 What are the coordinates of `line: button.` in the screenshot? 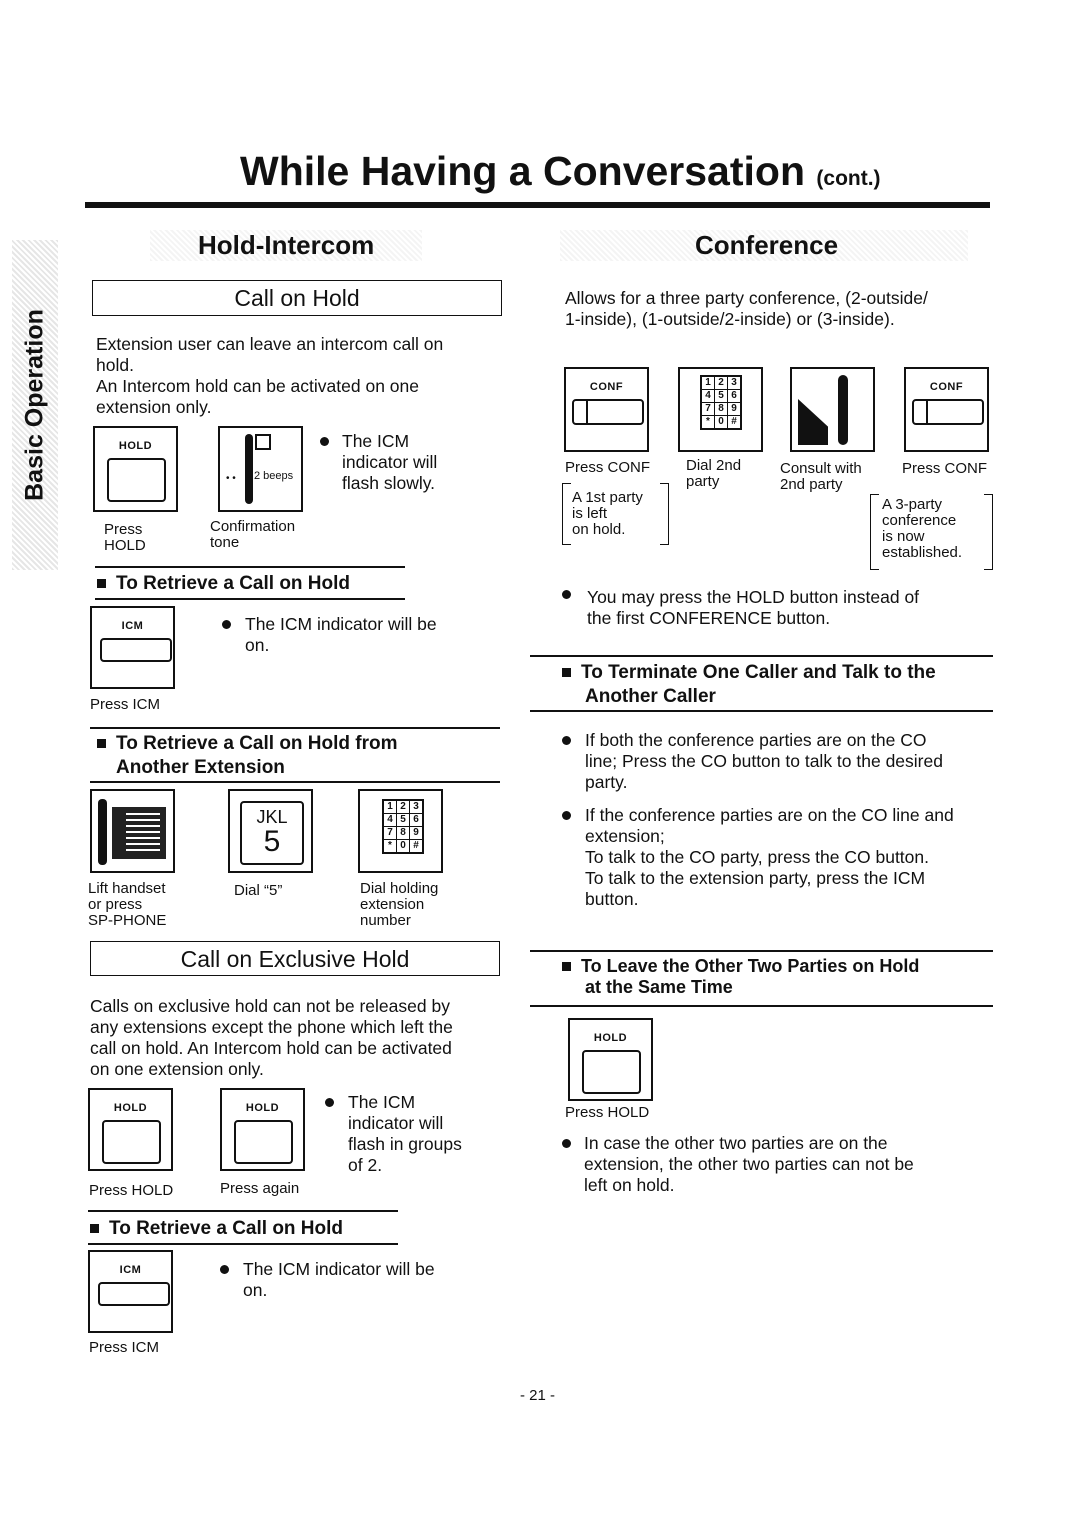 It's located at (612, 899).